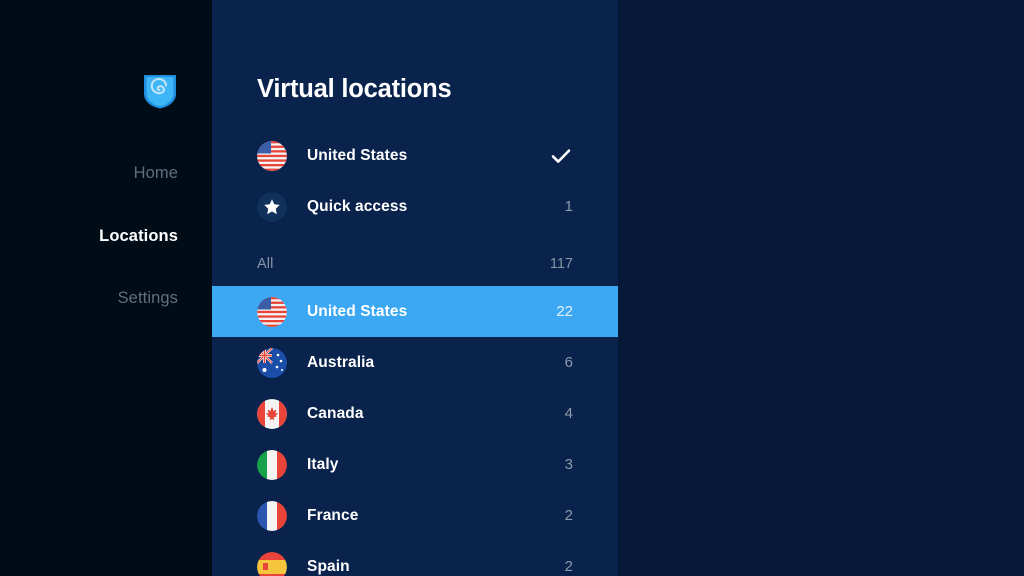 This screenshot has width=1024, height=576. I want to click on country-row-spain: Spain 2, so click(415, 558).